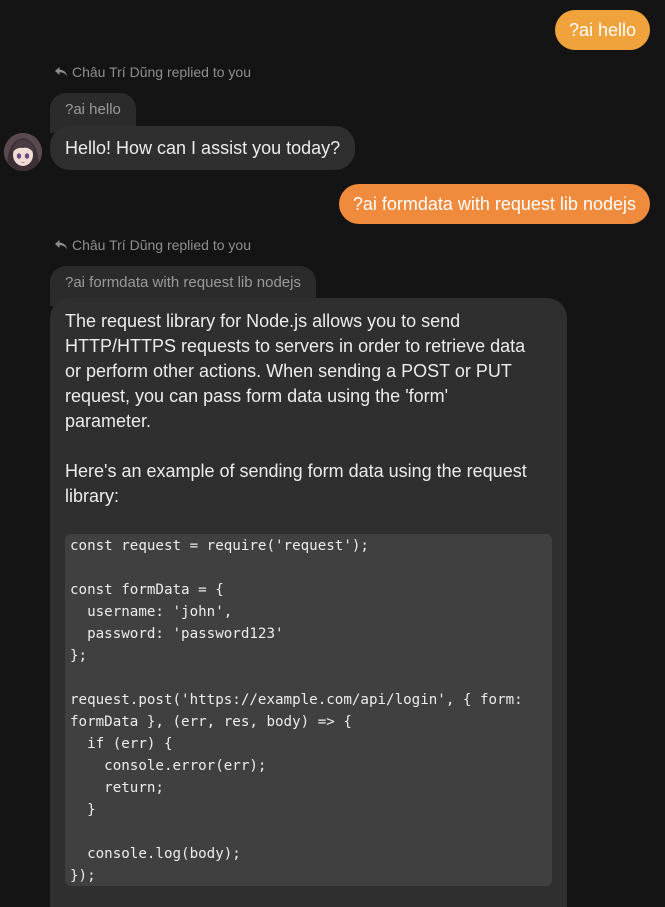 Image resolution: width=665 pixels, height=907 pixels. Describe the element at coordinates (602, 30) in the screenshot. I see `outgoing-message-bubble: ?ai hello` at that location.